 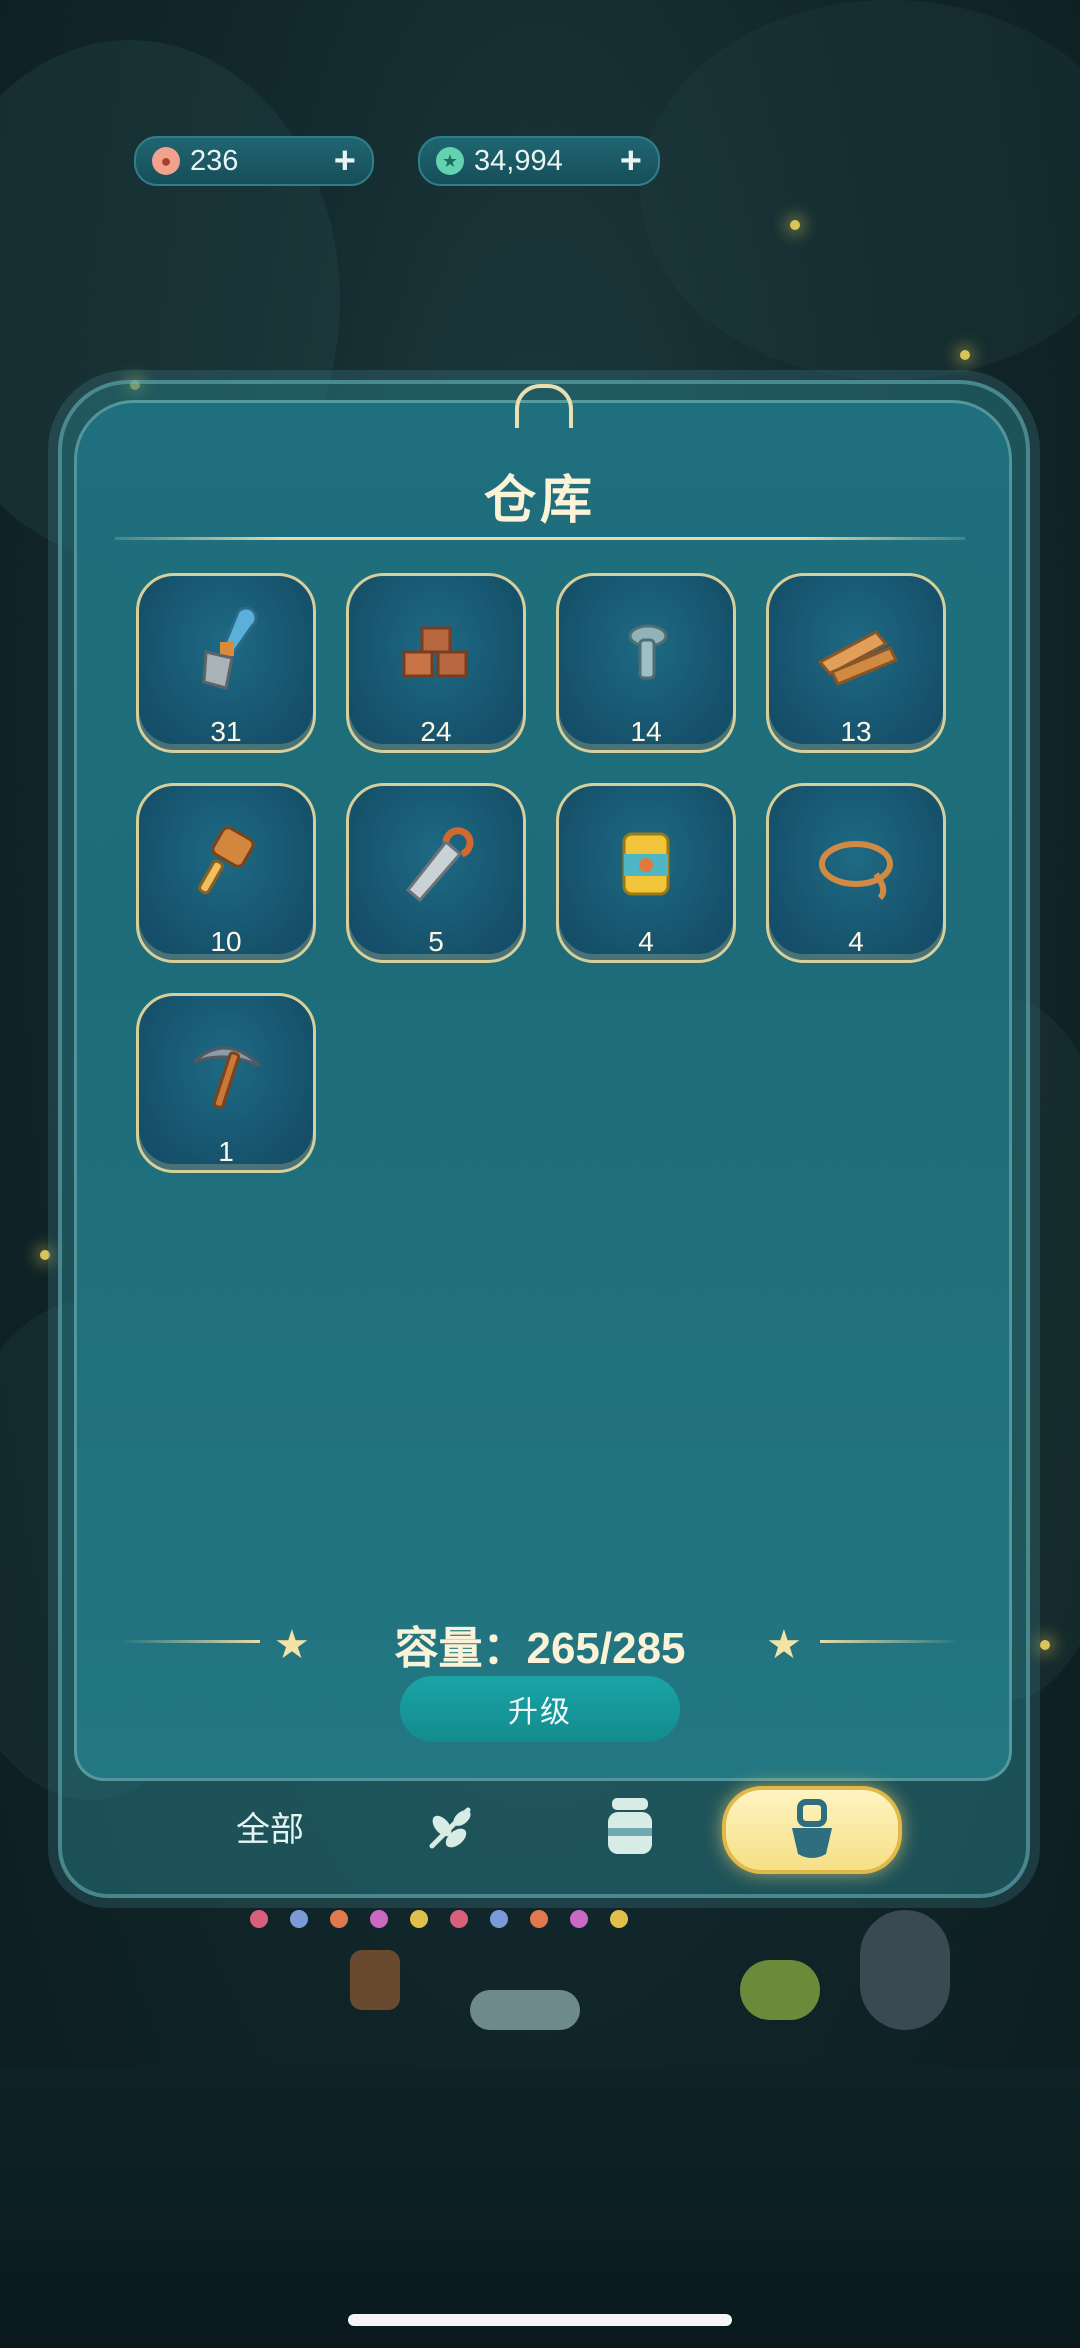 I want to click on jar-icon, so click(x=630, y=1826).